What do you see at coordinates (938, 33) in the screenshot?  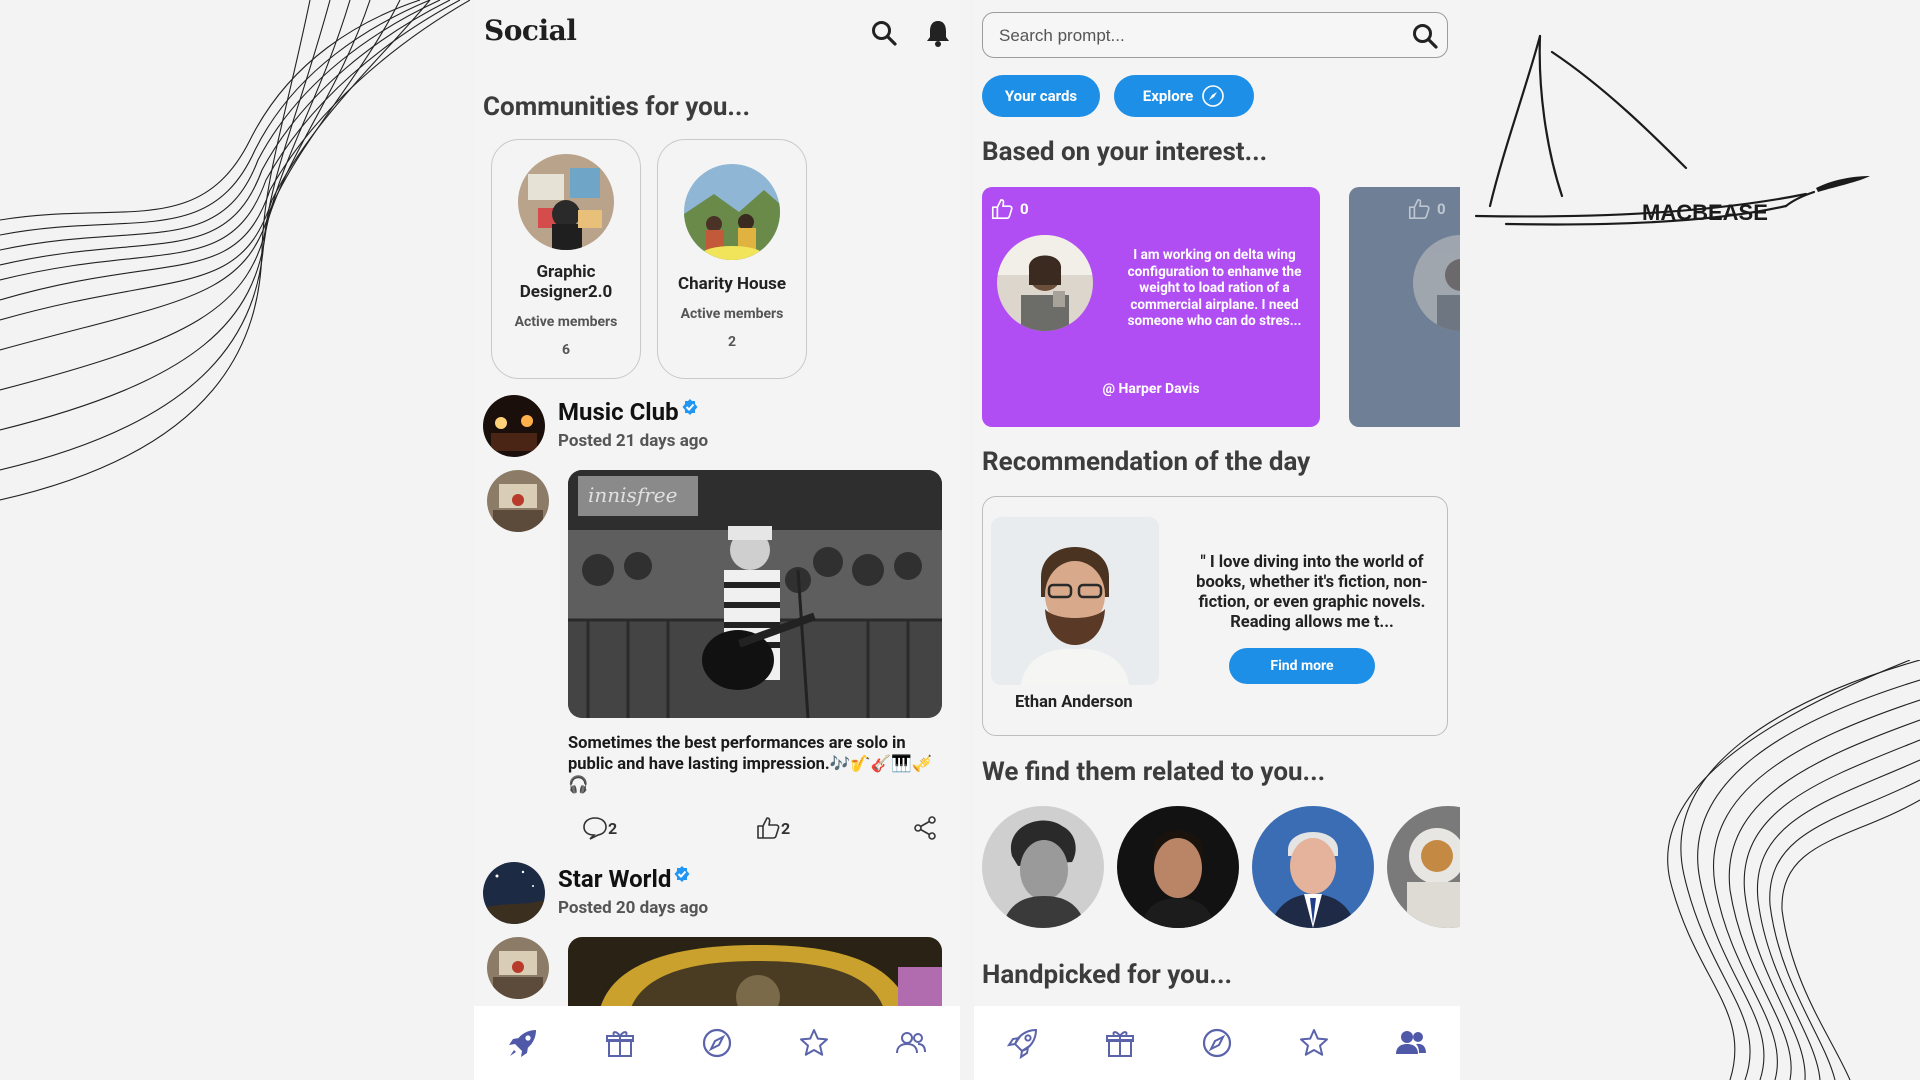 I see `bell-icon` at bounding box center [938, 33].